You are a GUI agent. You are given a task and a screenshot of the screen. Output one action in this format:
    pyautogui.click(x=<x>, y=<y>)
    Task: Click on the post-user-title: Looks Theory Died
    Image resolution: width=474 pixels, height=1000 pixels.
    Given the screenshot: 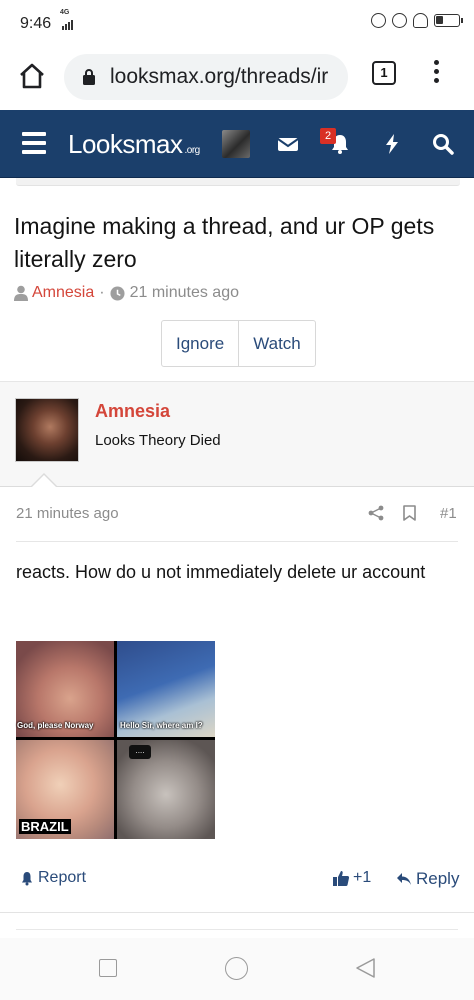 What is the action you would take?
    pyautogui.click(x=158, y=440)
    